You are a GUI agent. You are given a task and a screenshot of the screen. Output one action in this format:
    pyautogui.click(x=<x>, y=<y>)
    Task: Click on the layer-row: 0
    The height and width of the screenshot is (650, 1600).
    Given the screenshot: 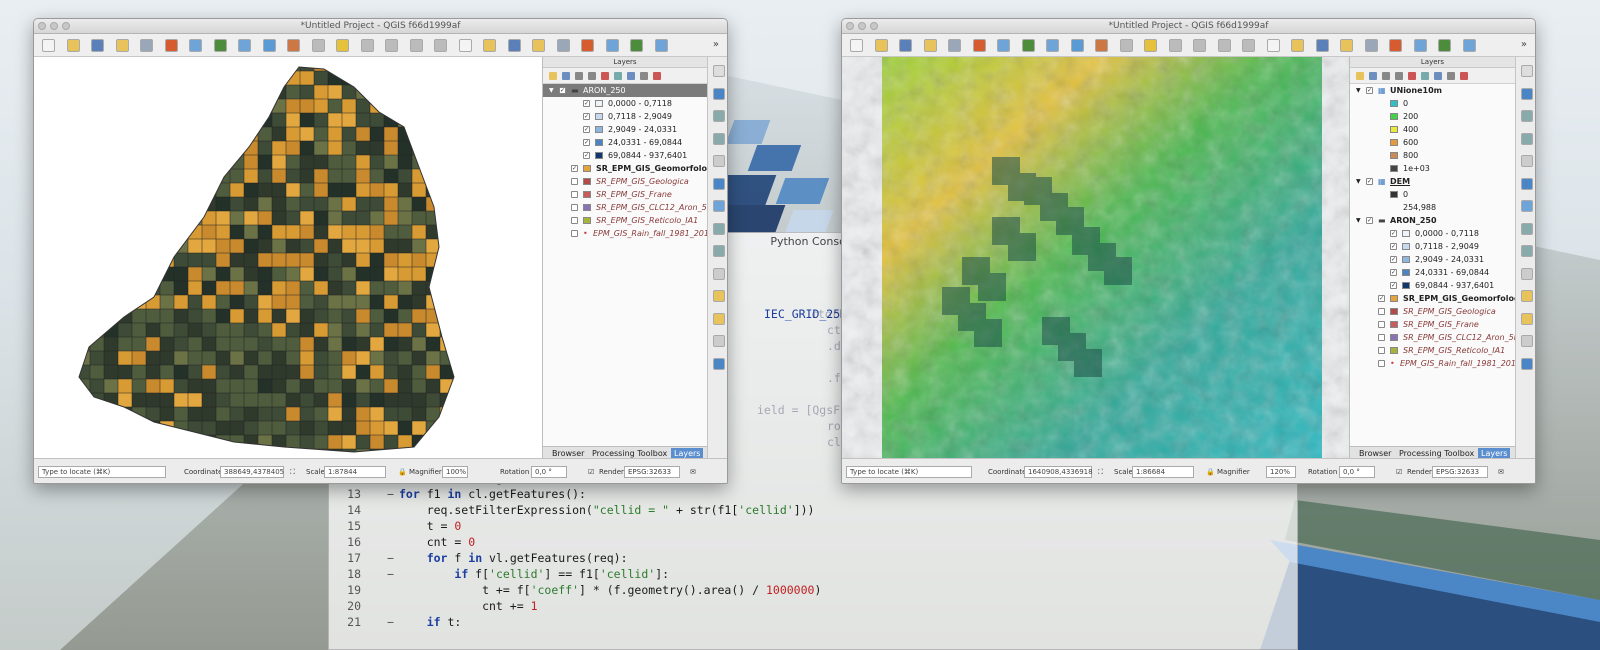 What is the action you would take?
    pyautogui.click(x=1432, y=194)
    